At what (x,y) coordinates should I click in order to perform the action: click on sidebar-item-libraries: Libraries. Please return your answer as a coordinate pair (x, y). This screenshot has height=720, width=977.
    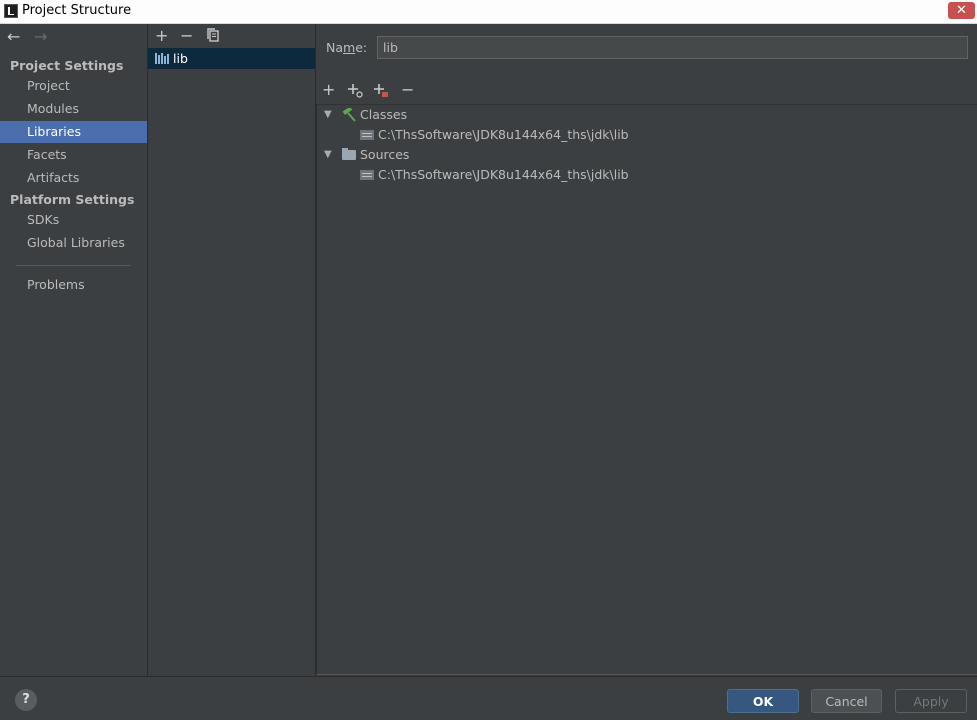
    Looking at the image, I should click on (73, 132).